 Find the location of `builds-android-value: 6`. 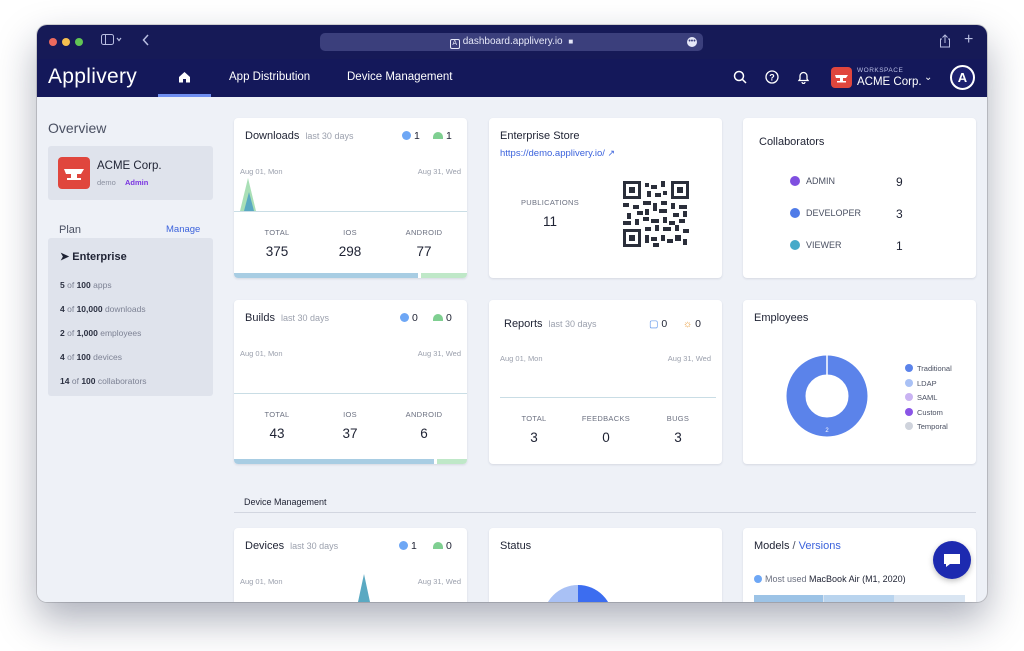

builds-android-value: 6 is located at coordinates (424, 433).